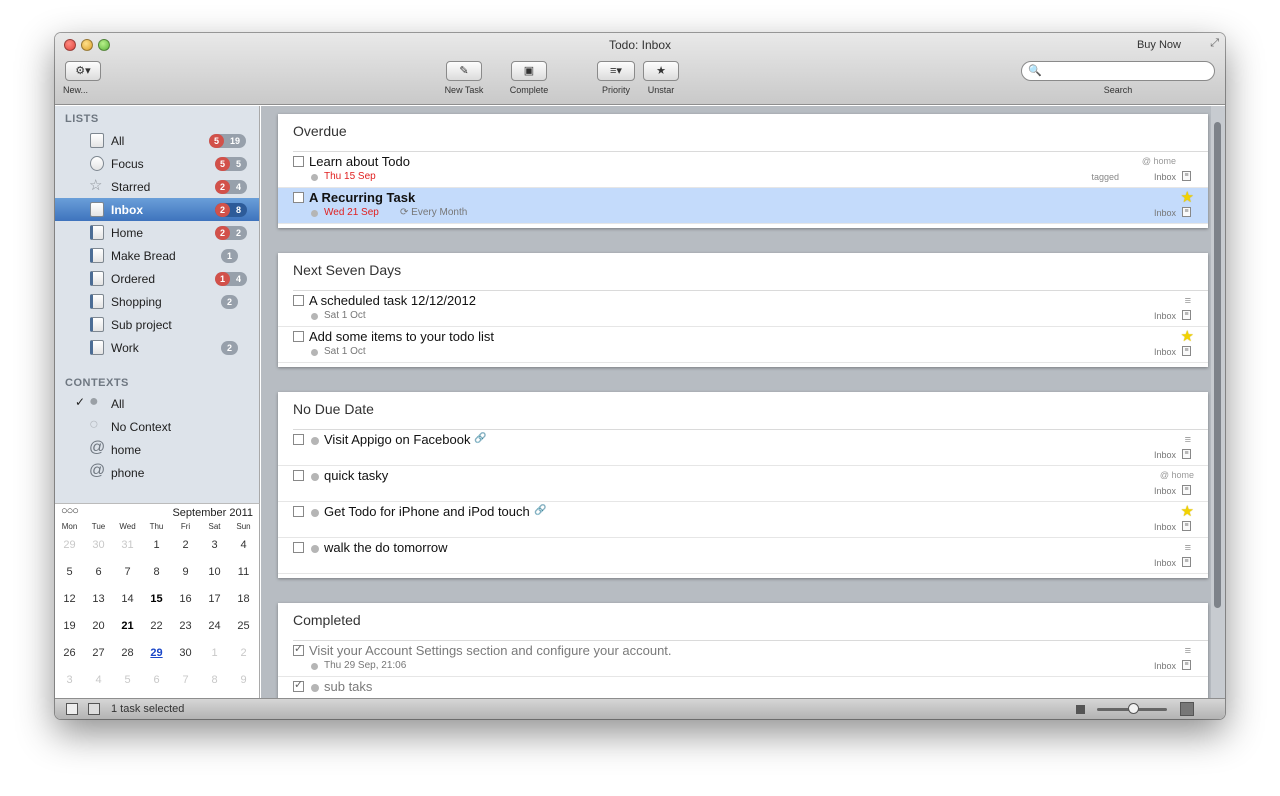 The height and width of the screenshot is (796, 1280). What do you see at coordinates (98, 653) in the screenshot?
I see `calendar-day: 27` at bounding box center [98, 653].